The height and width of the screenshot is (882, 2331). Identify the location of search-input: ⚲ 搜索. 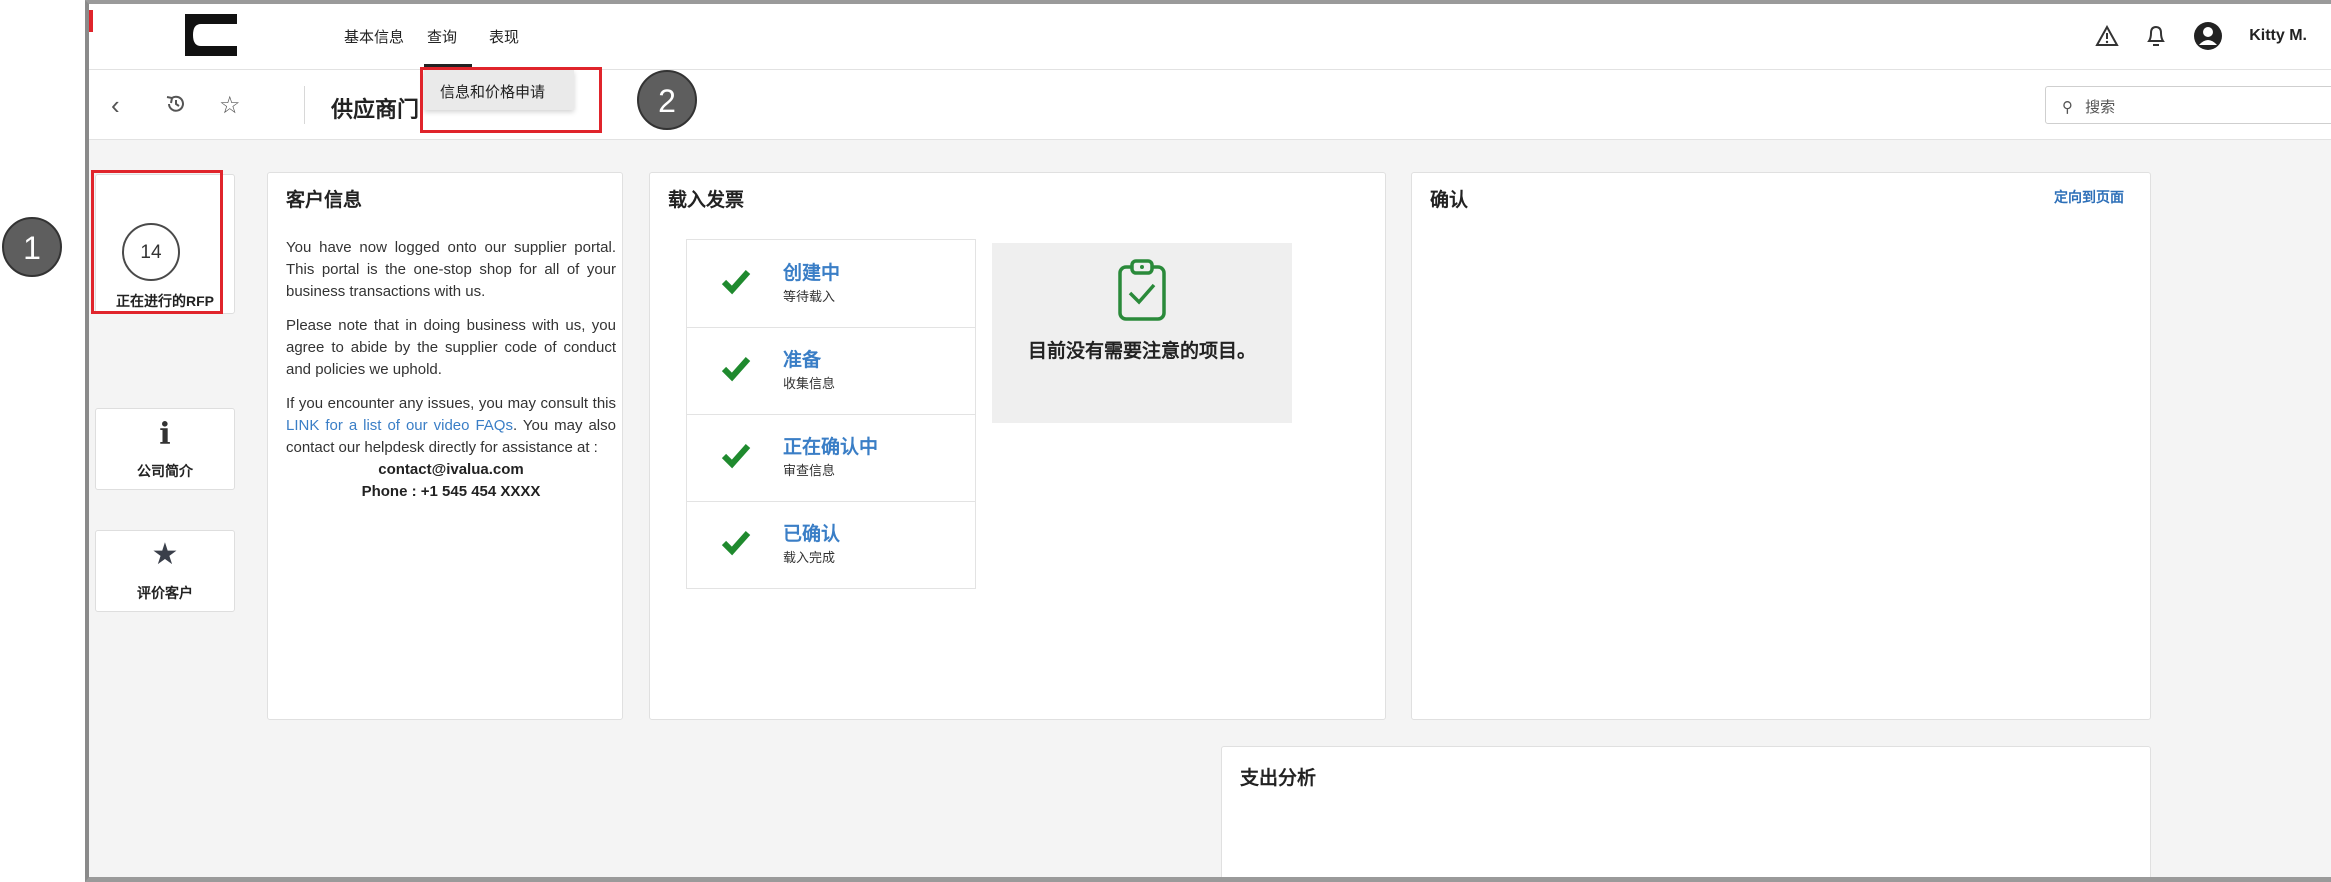
(2188, 105).